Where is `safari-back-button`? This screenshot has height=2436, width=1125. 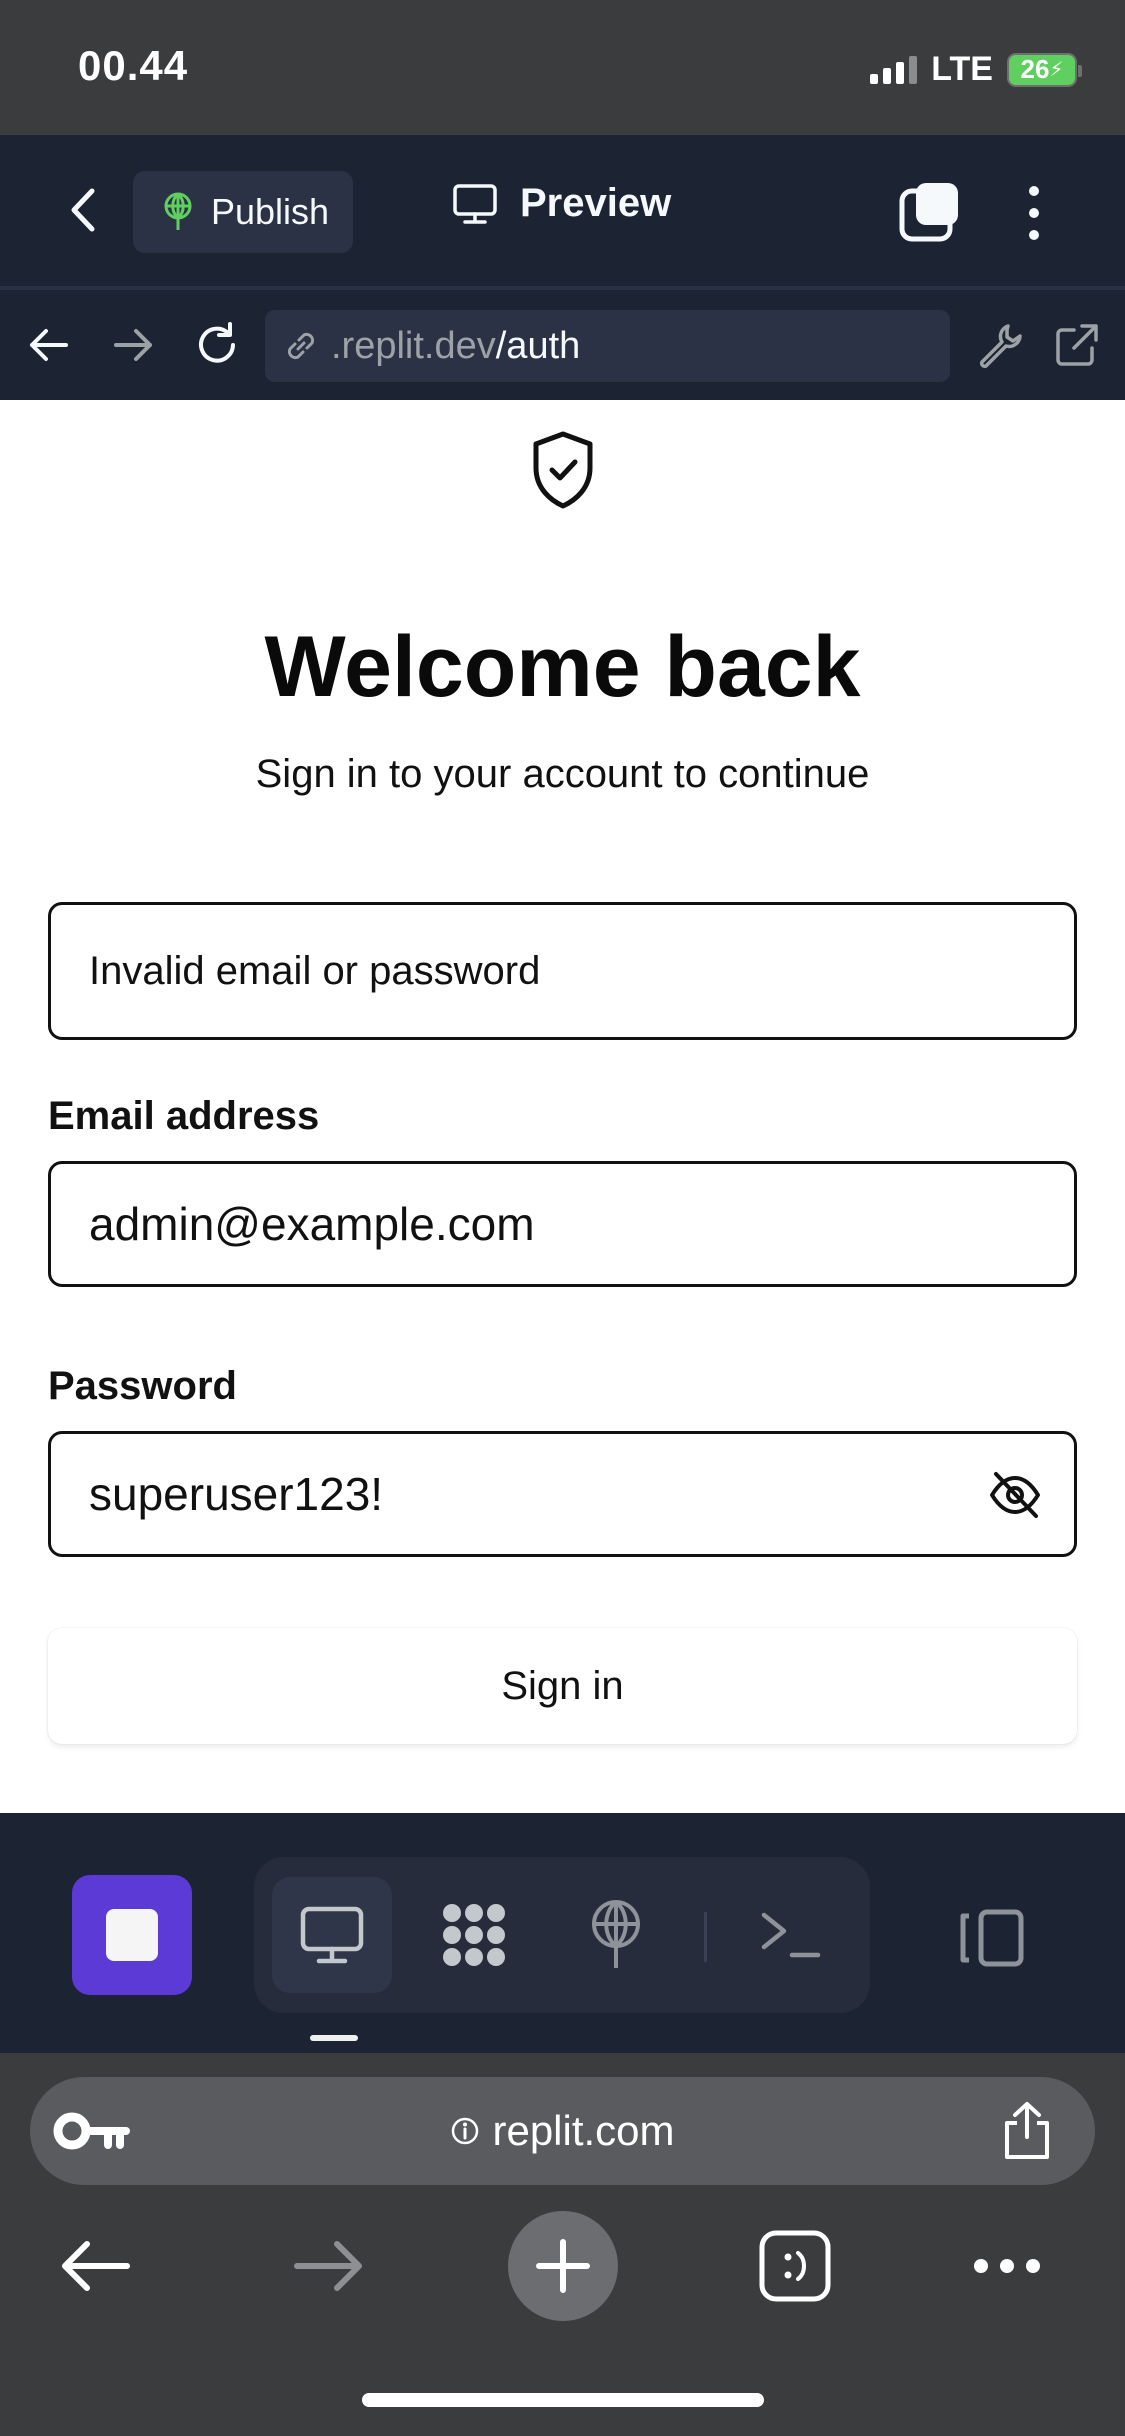 safari-back-button is located at coordinates (95, 2266).